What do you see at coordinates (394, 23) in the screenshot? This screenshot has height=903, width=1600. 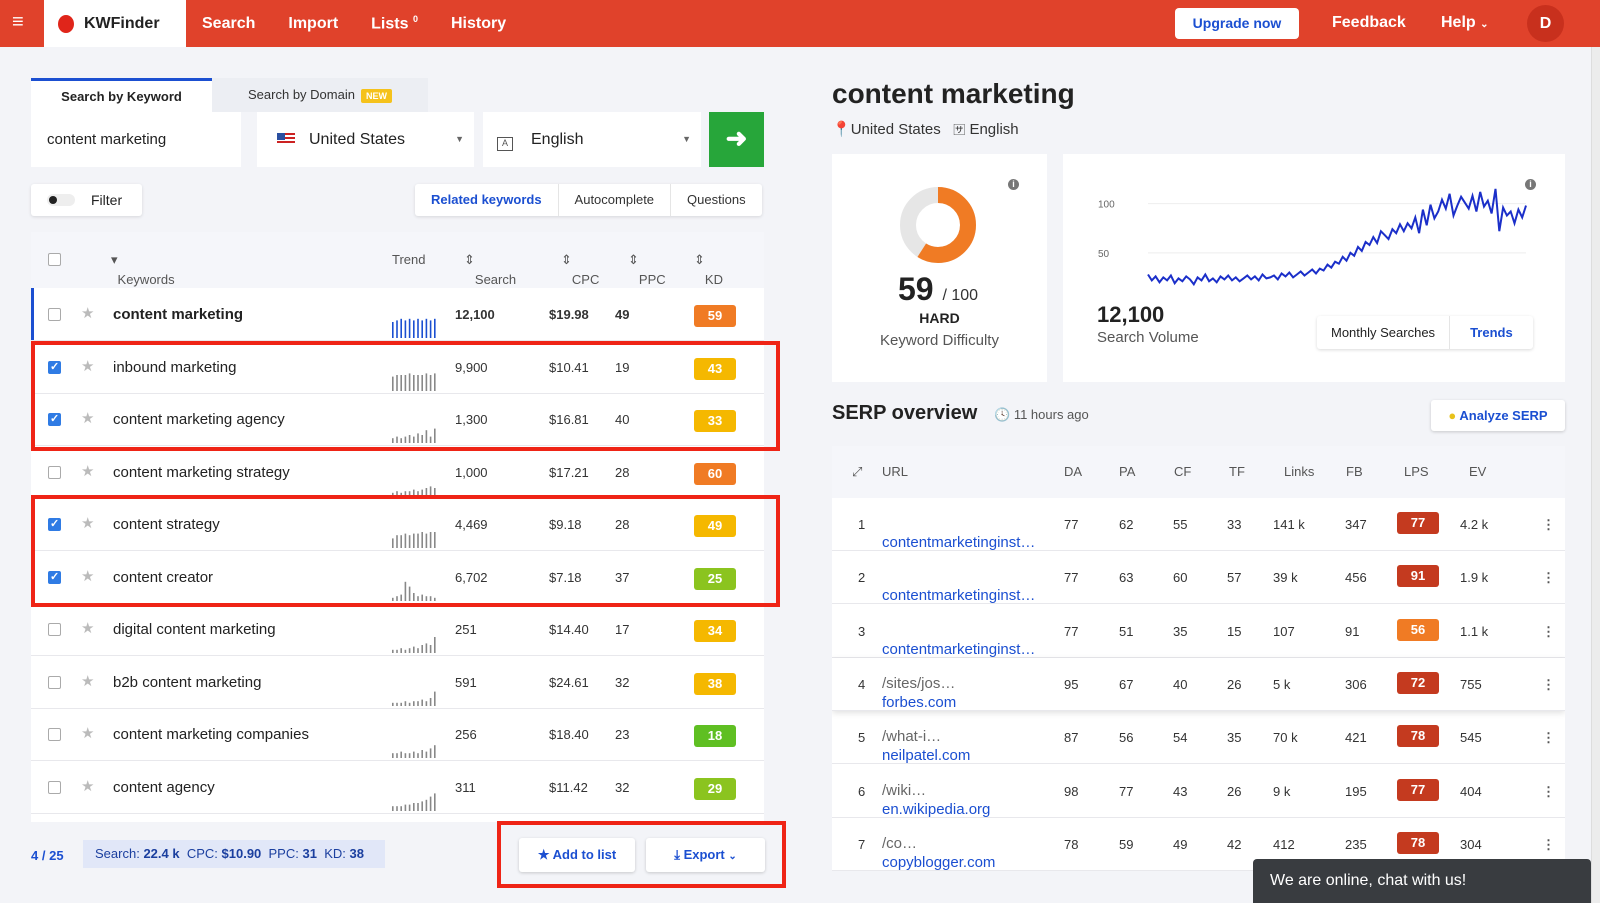 I see `nav-lists: Lists 0` at bounding box center [394, 23].